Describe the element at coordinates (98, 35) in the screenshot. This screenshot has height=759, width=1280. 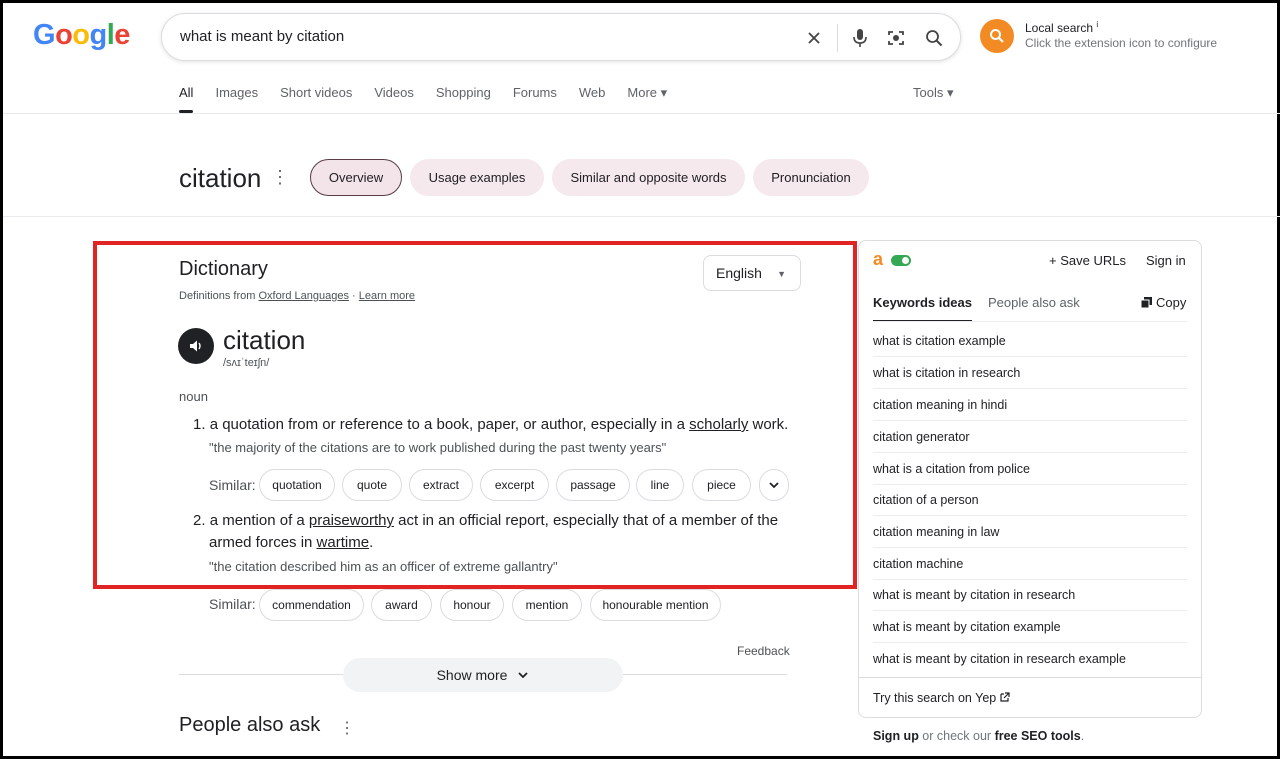
I see `logo-letter: g` at that location.